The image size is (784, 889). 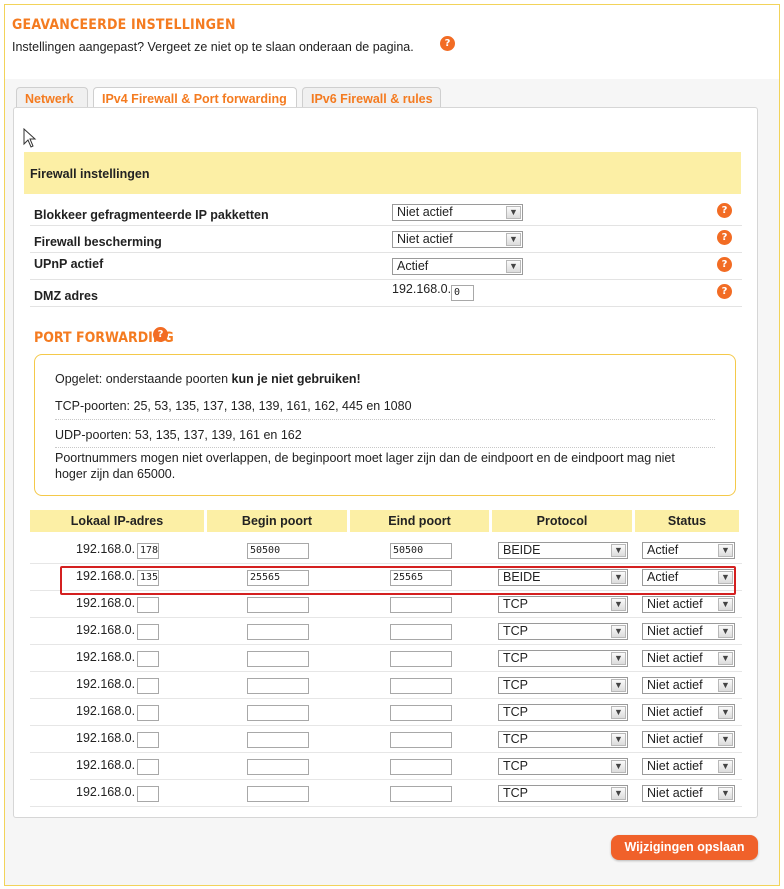 What do you see at coordinates (522, 550) in the screenshot?
I see `protocol-value: BEIDE` at bounding box center [522, 550].